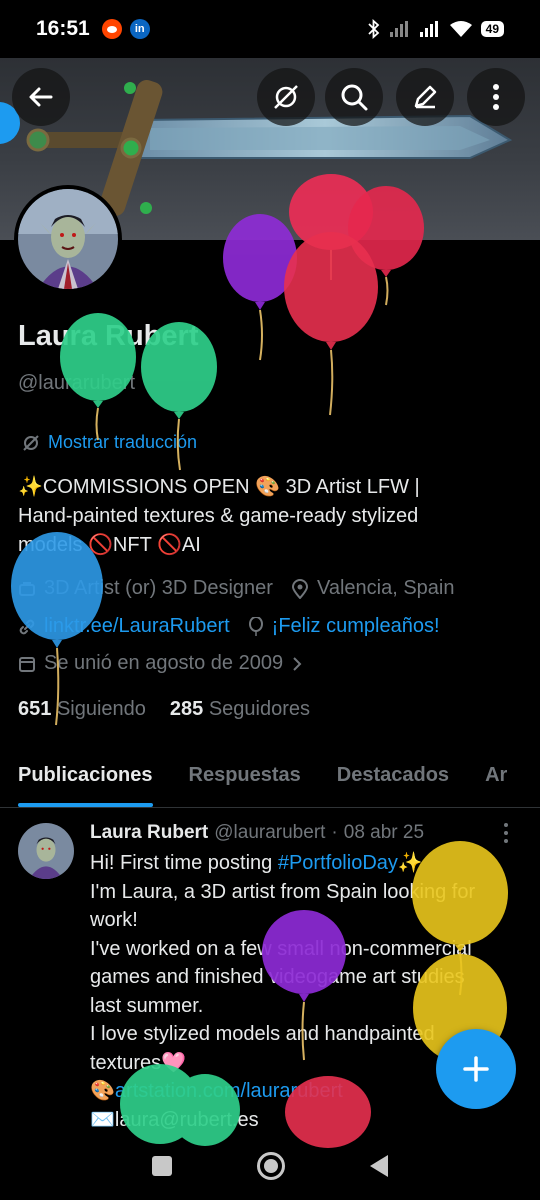 The width and height of the screenshot is (540, 1200). I want to click on following-count: 651, so click(35, 709).